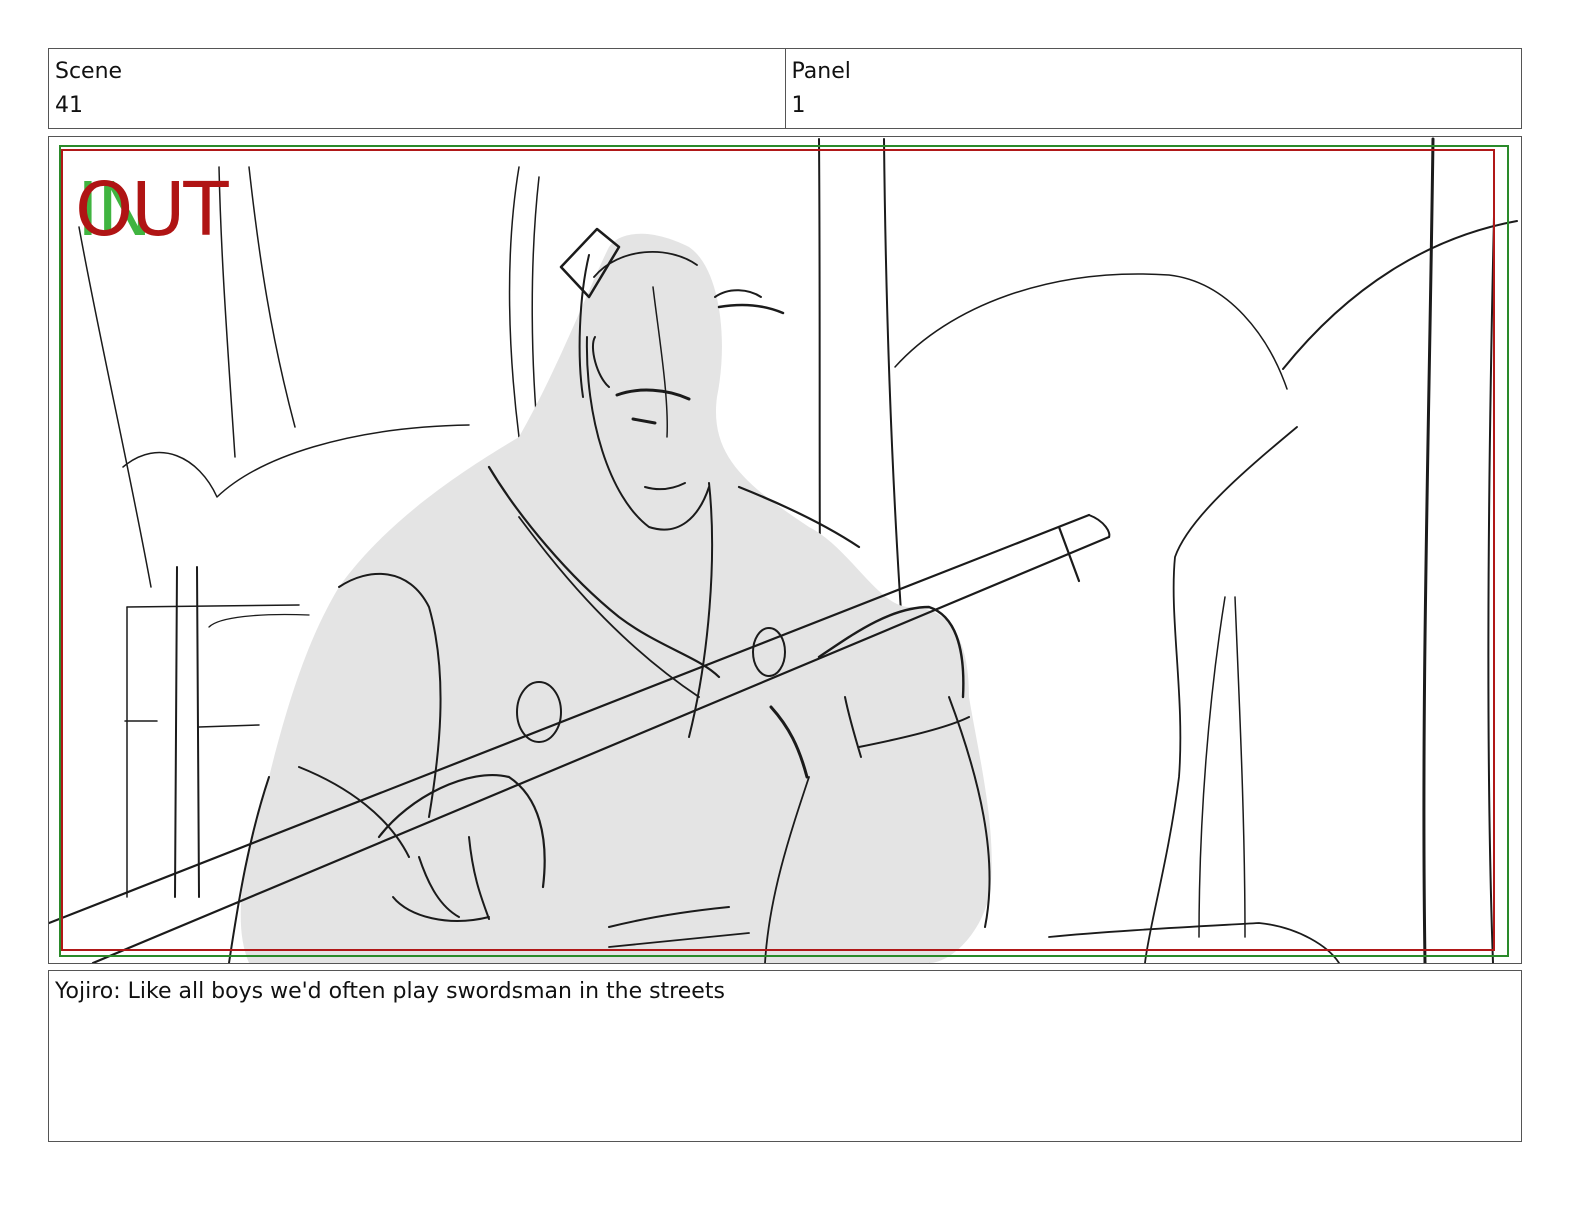 The width and height of the screenshot is (1584, 1224). What do you see at coordinates (1153, 88) in the screenshot?
I see `panel-cell: Panel 1` at bounding box center [1153, 88].